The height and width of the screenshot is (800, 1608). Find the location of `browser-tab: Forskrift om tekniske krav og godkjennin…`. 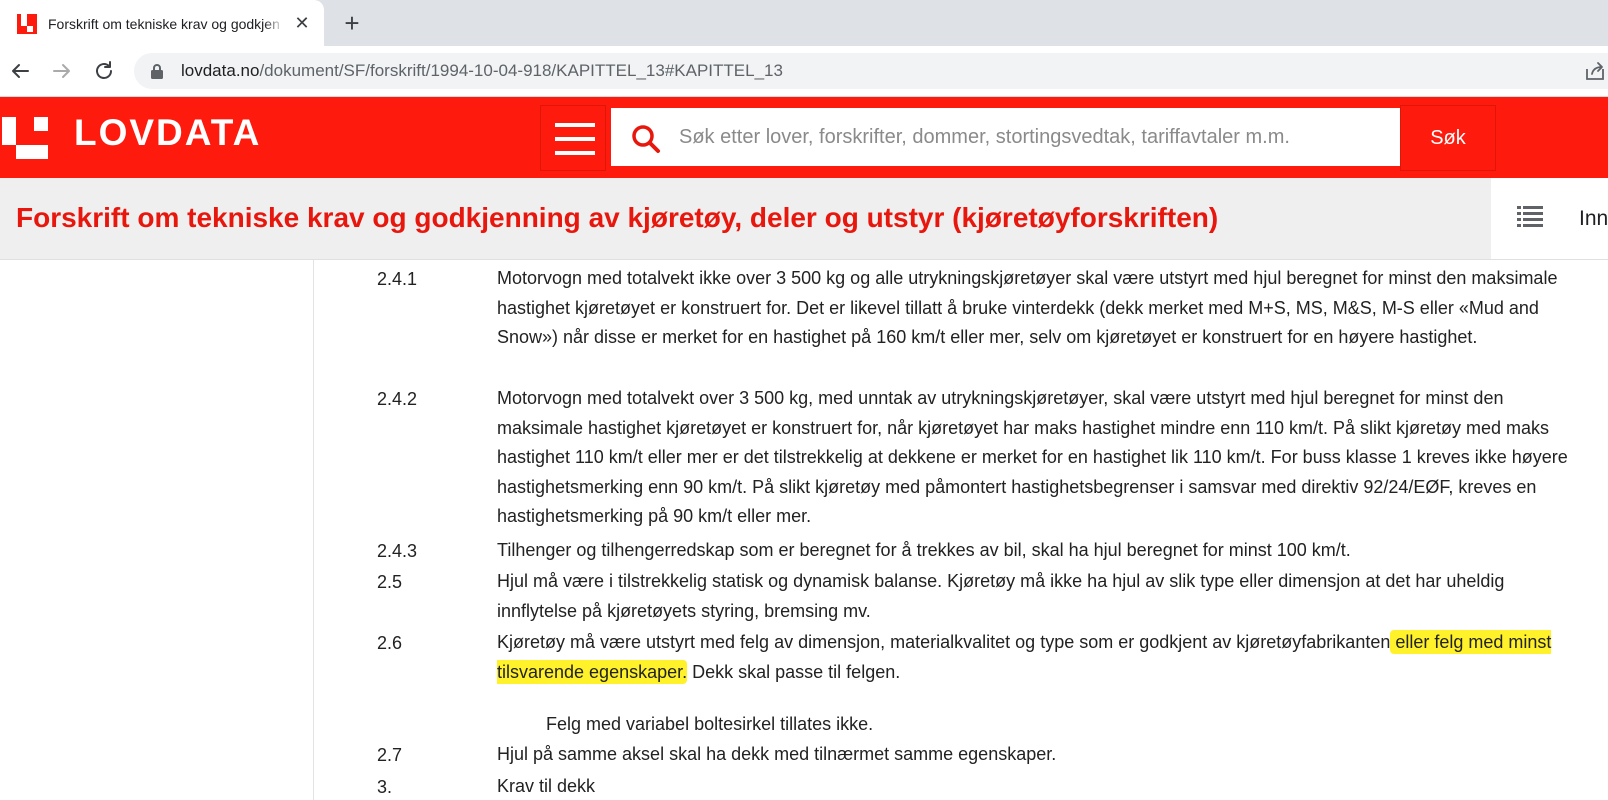

browser-tab: Forskrift om tekniske krav og godkjennin… is located at coordinates (162, 23).